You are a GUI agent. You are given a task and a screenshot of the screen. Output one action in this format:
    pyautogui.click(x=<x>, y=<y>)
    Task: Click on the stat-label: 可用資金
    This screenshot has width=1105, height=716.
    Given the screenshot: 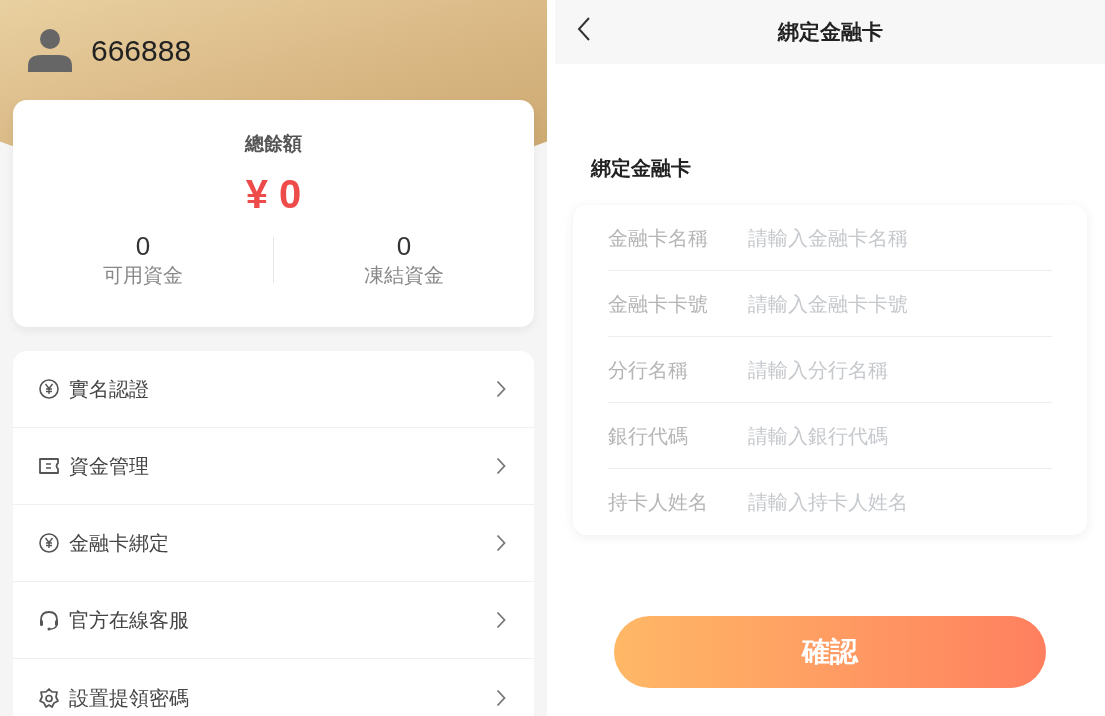 What is the action you would take?
    pyautogui.click(x=143, y=275)
    